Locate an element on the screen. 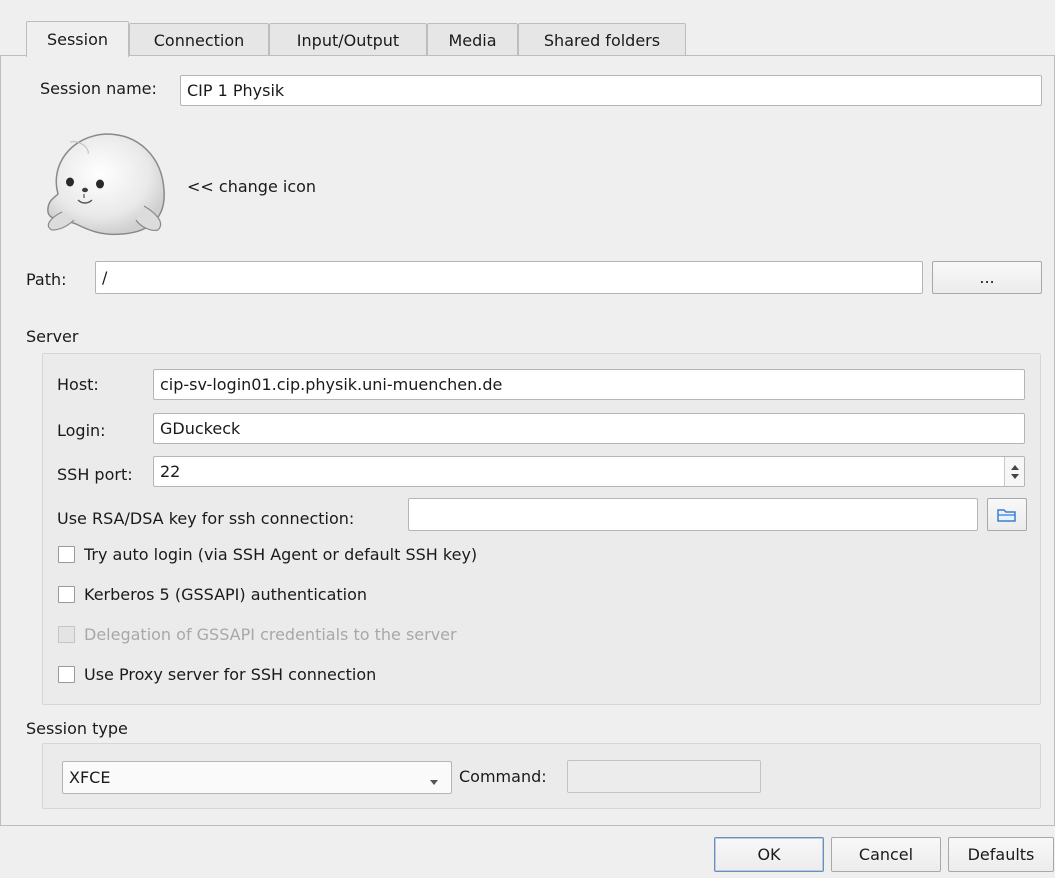 This screenshot has width=1055, height=878. cancel-label: Cancel is located at coordinates (886, 854).